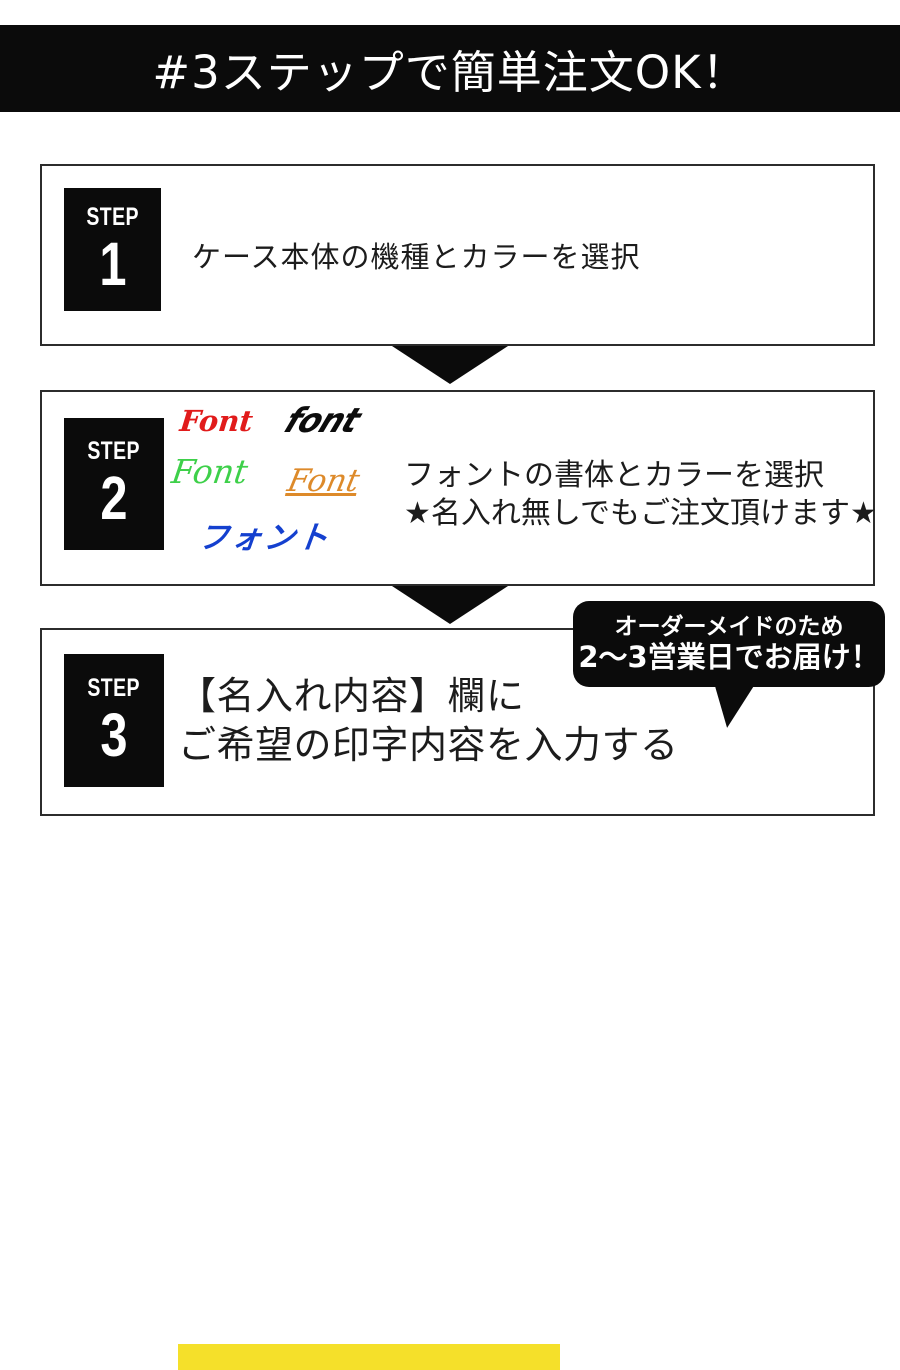  Describe the element at coordinates (210, 471) in the screenshot. I see `font-sample-green: Font` at that location.